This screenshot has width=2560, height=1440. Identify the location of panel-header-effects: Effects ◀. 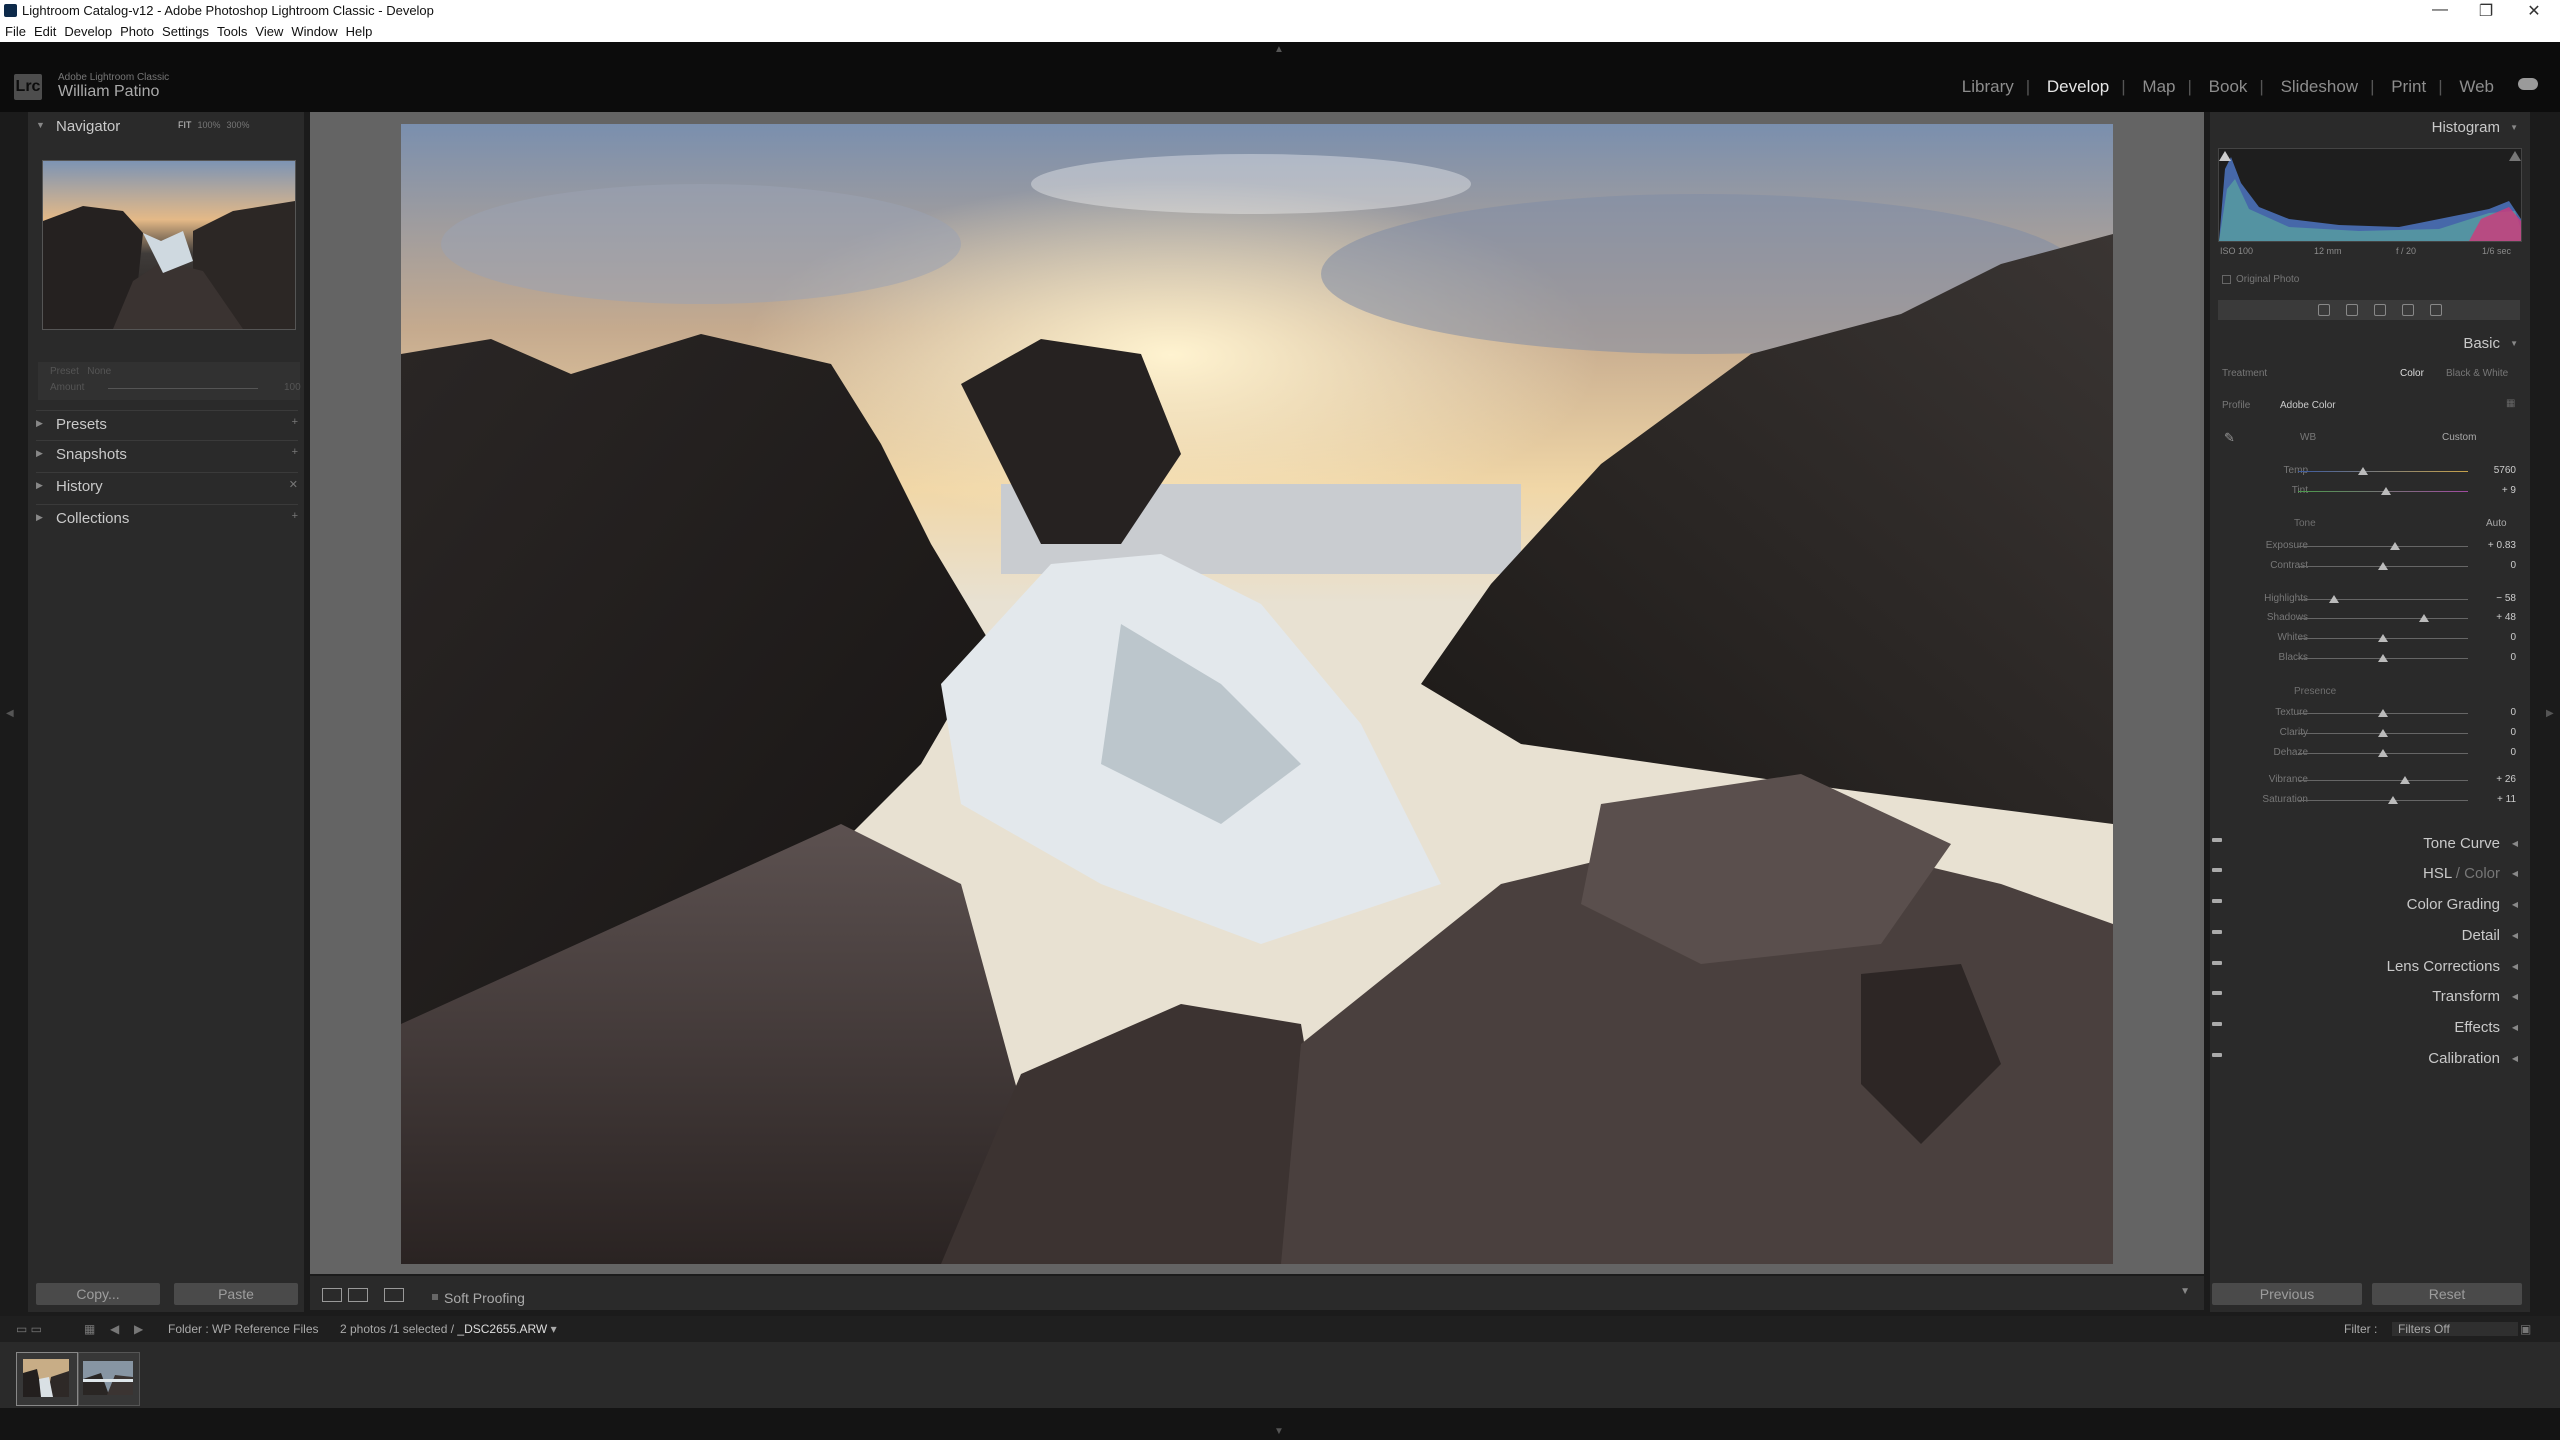
(2370, 1028).